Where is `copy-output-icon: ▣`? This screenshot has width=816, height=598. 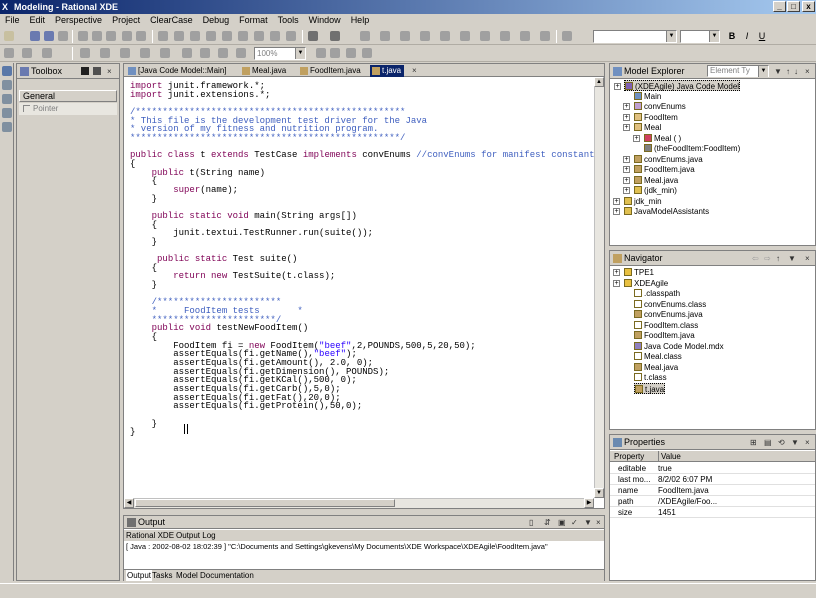 copy-output-icon: ▣ is located at coordinates (562, 522).